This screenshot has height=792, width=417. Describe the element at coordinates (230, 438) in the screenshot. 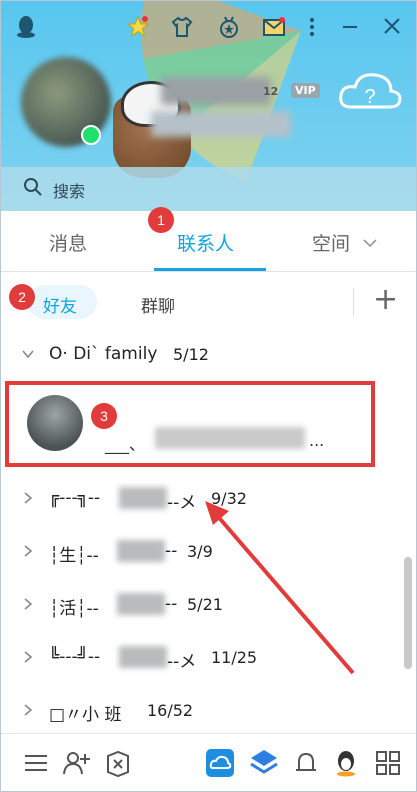

I see `friend-name-blurred` at that location.